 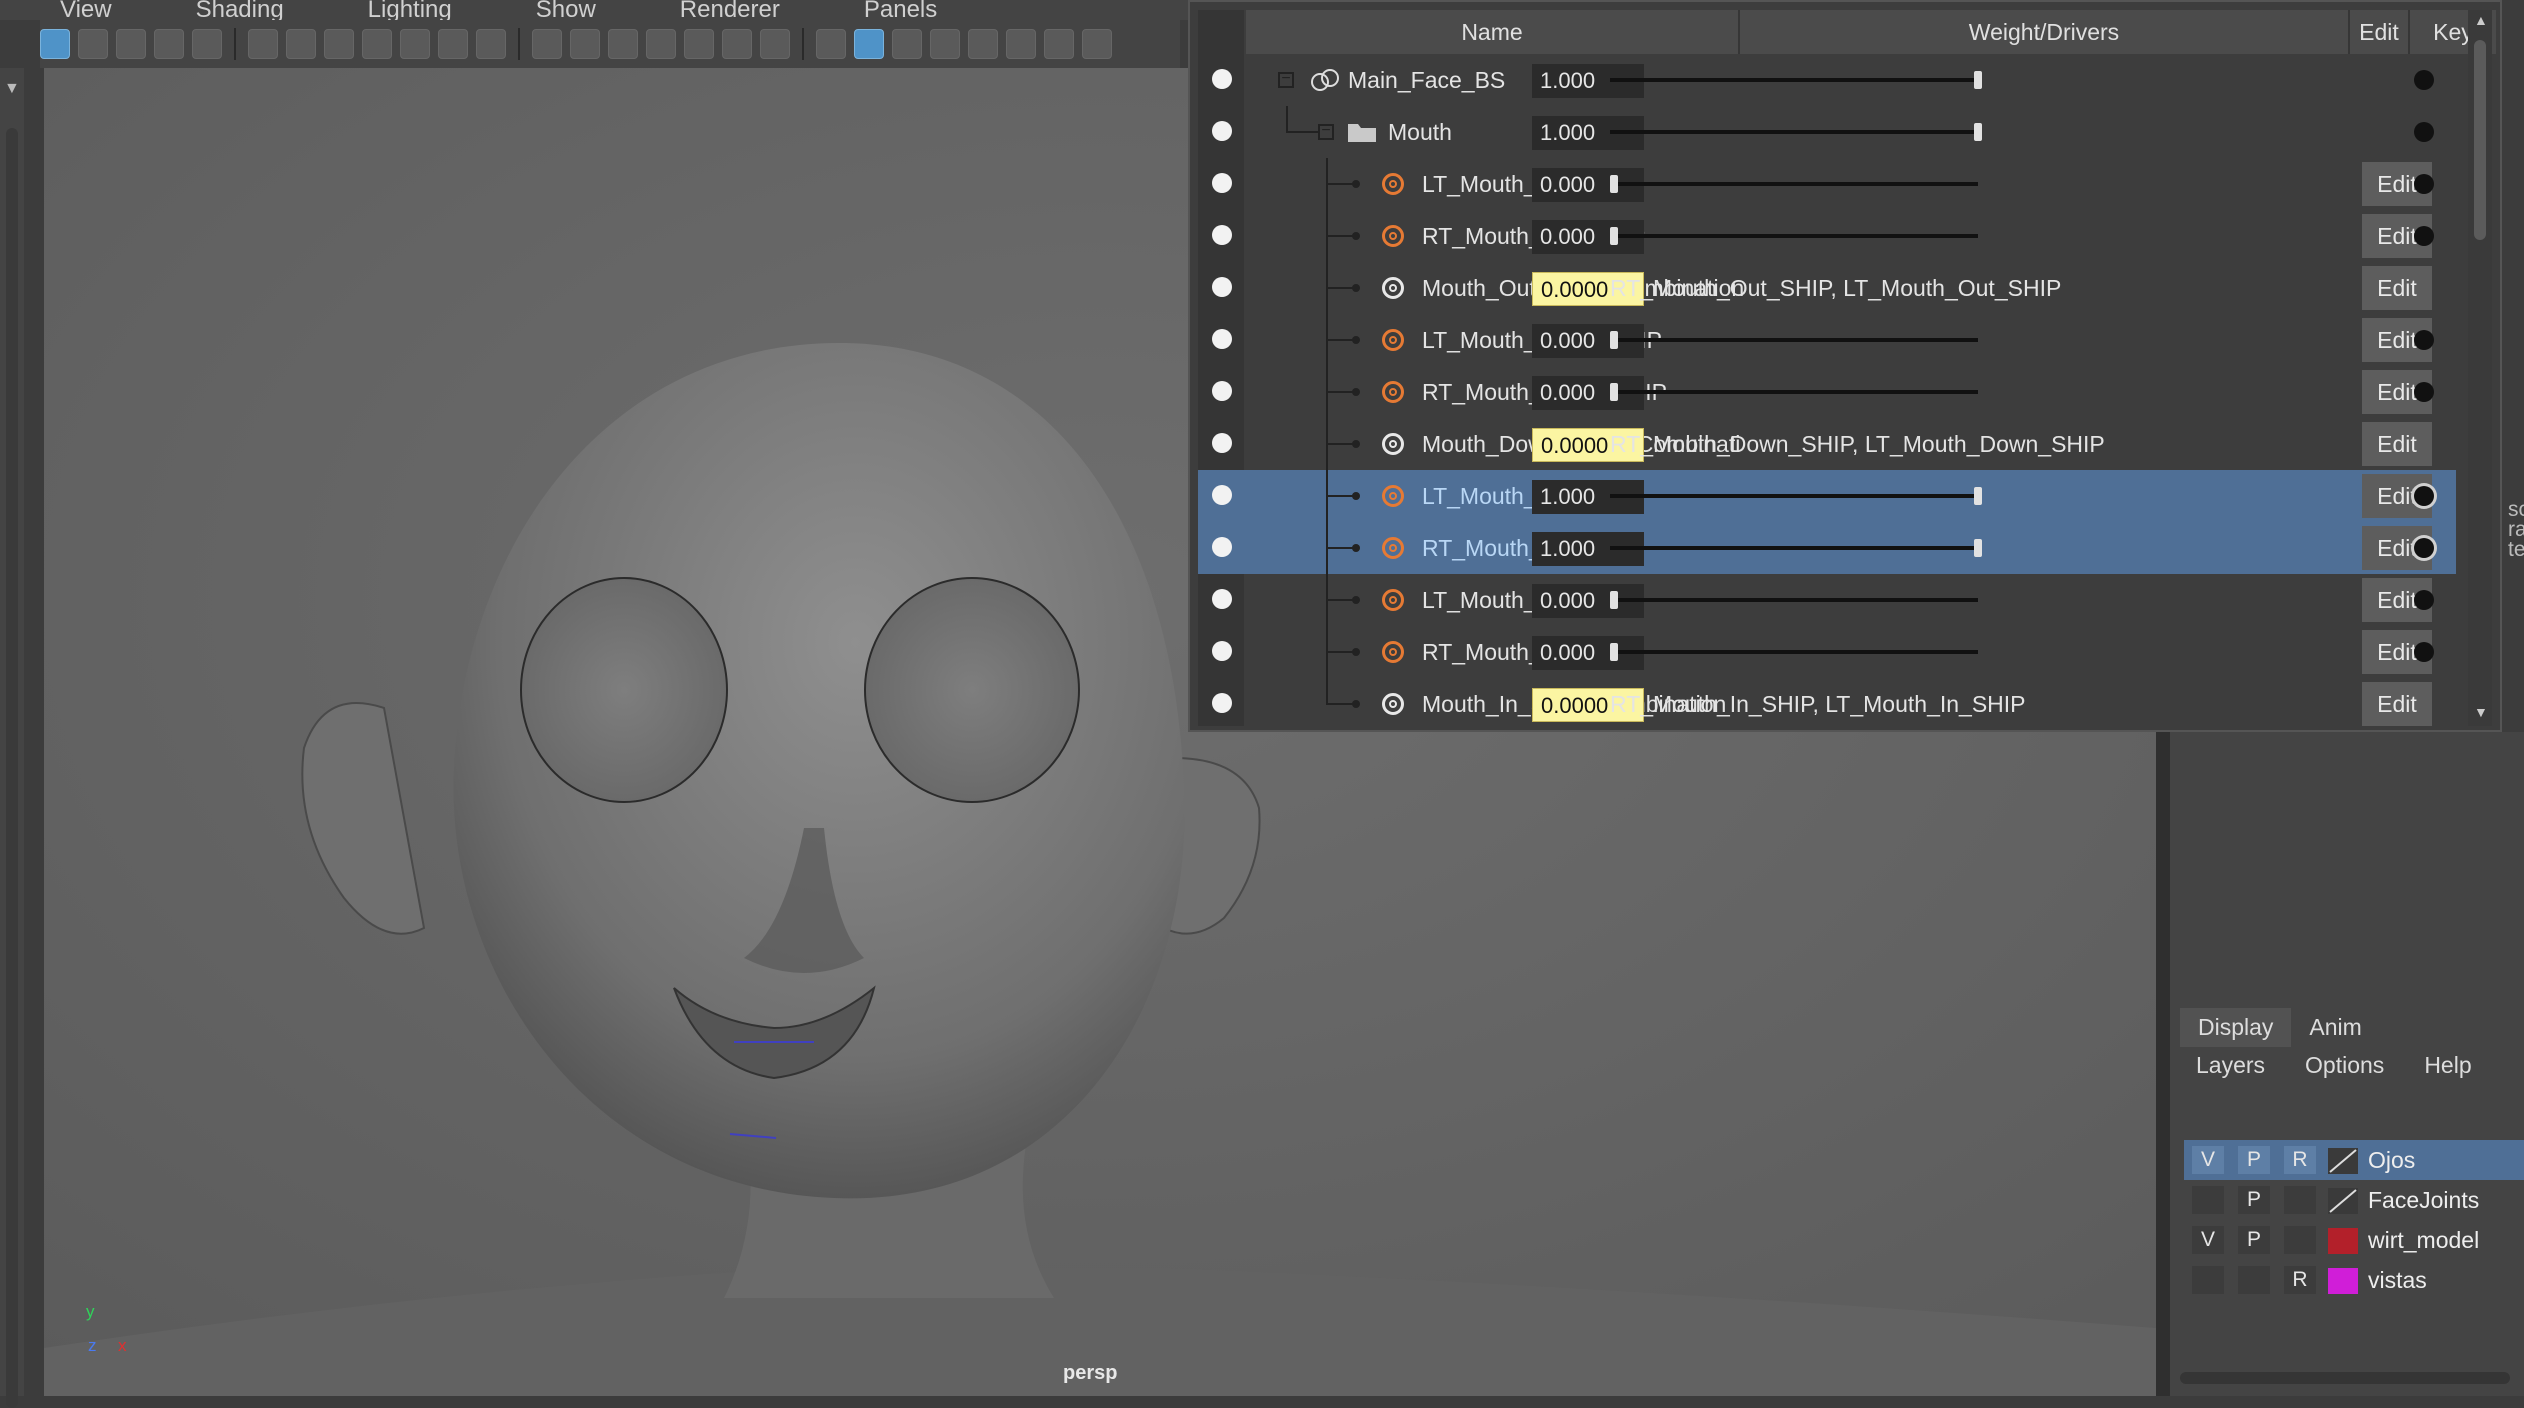 What do you see at coordinates (1059, 44) in the screenshot?
I see `shadows-icon` at bounding box center [1059, 44].